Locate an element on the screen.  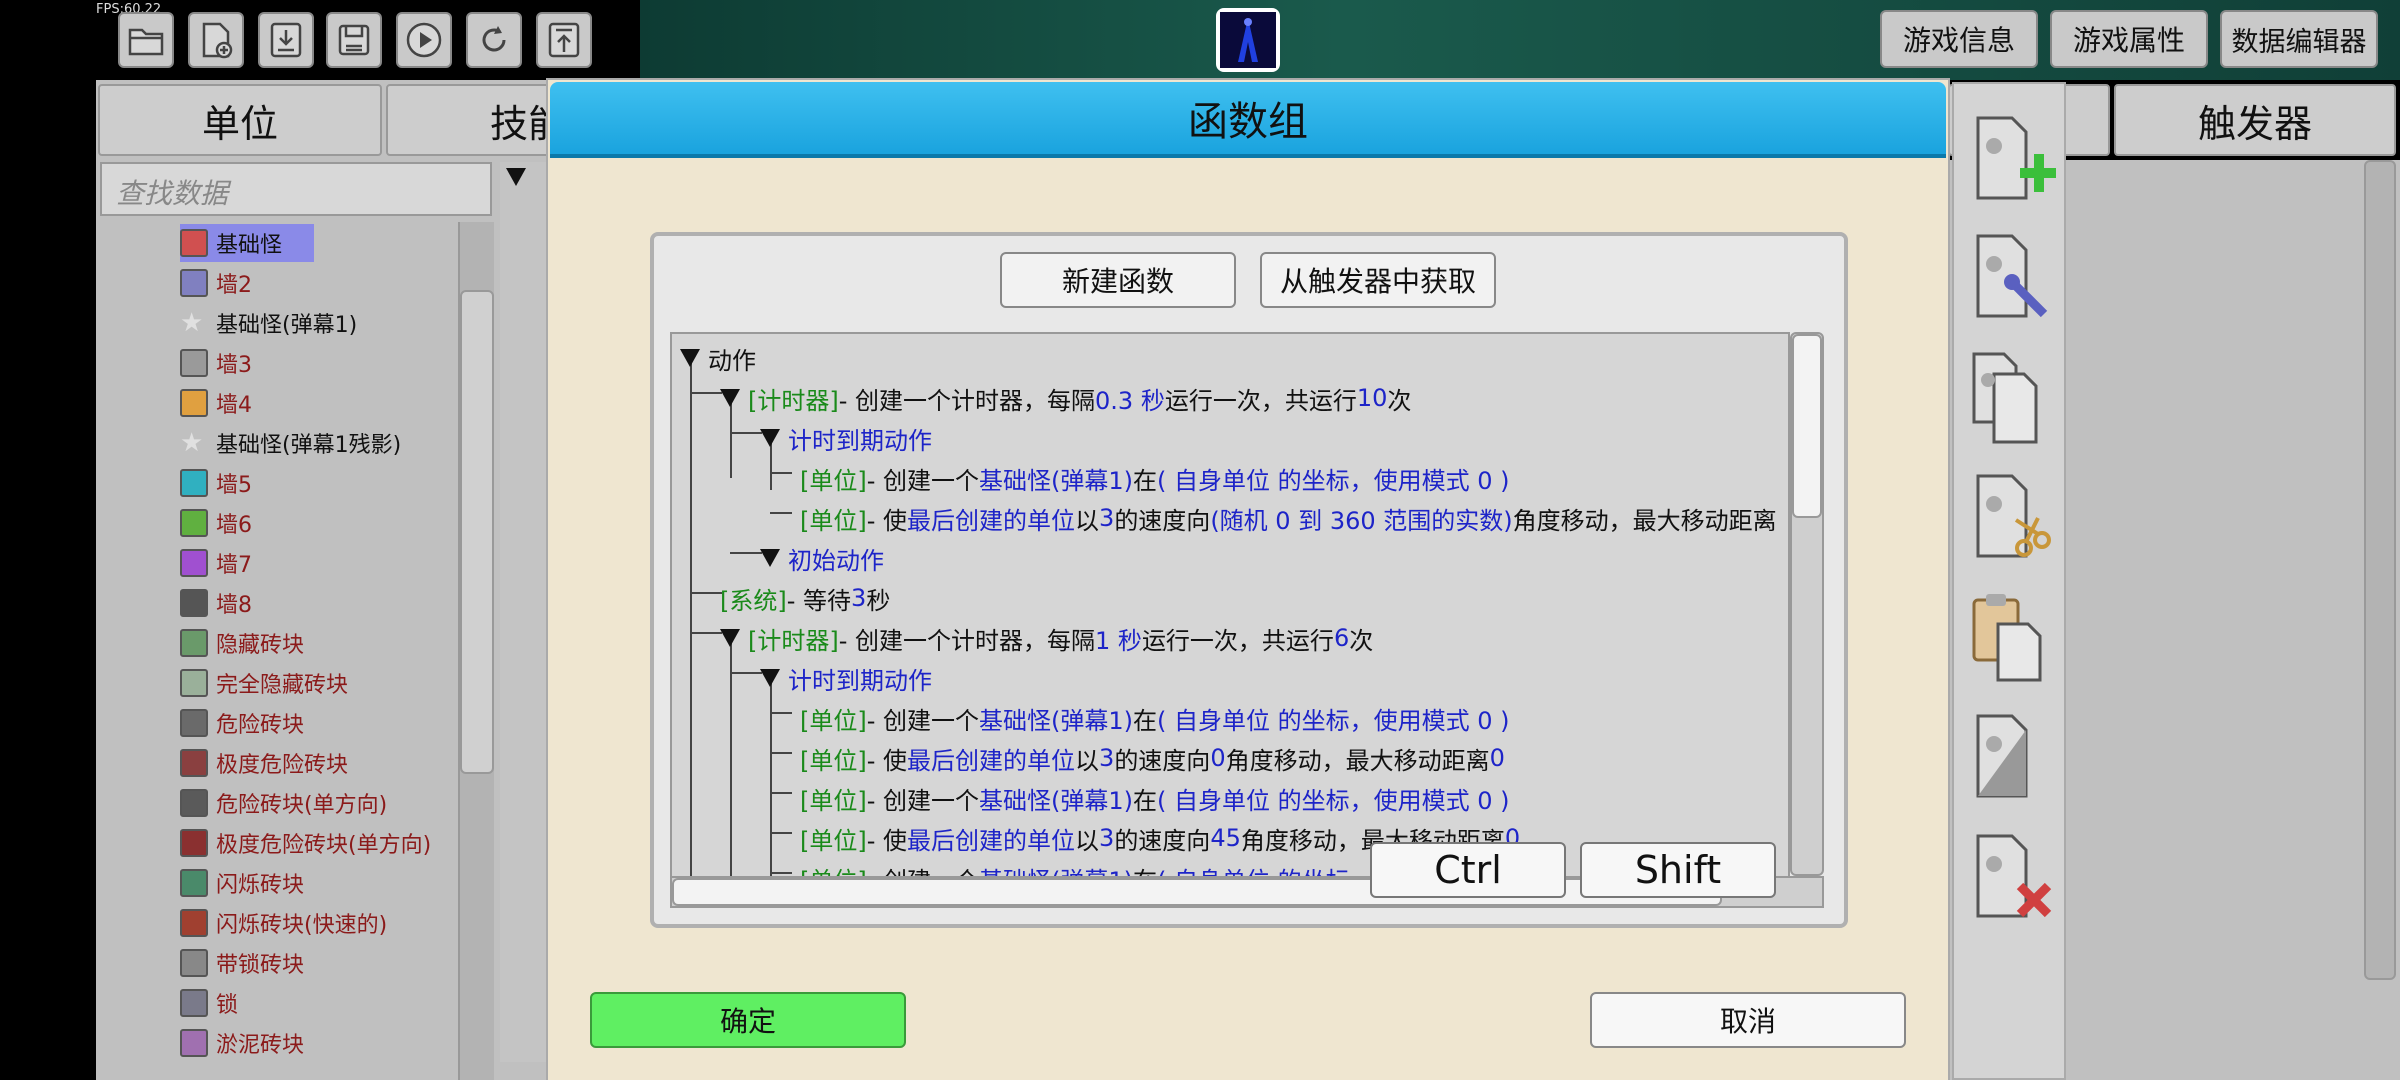
tree-node-timer-2: [计时器] - 创建一个计时器，每隔 1 秒 运行一次，共运行 6 次 is located at coordinates (1046, 638).